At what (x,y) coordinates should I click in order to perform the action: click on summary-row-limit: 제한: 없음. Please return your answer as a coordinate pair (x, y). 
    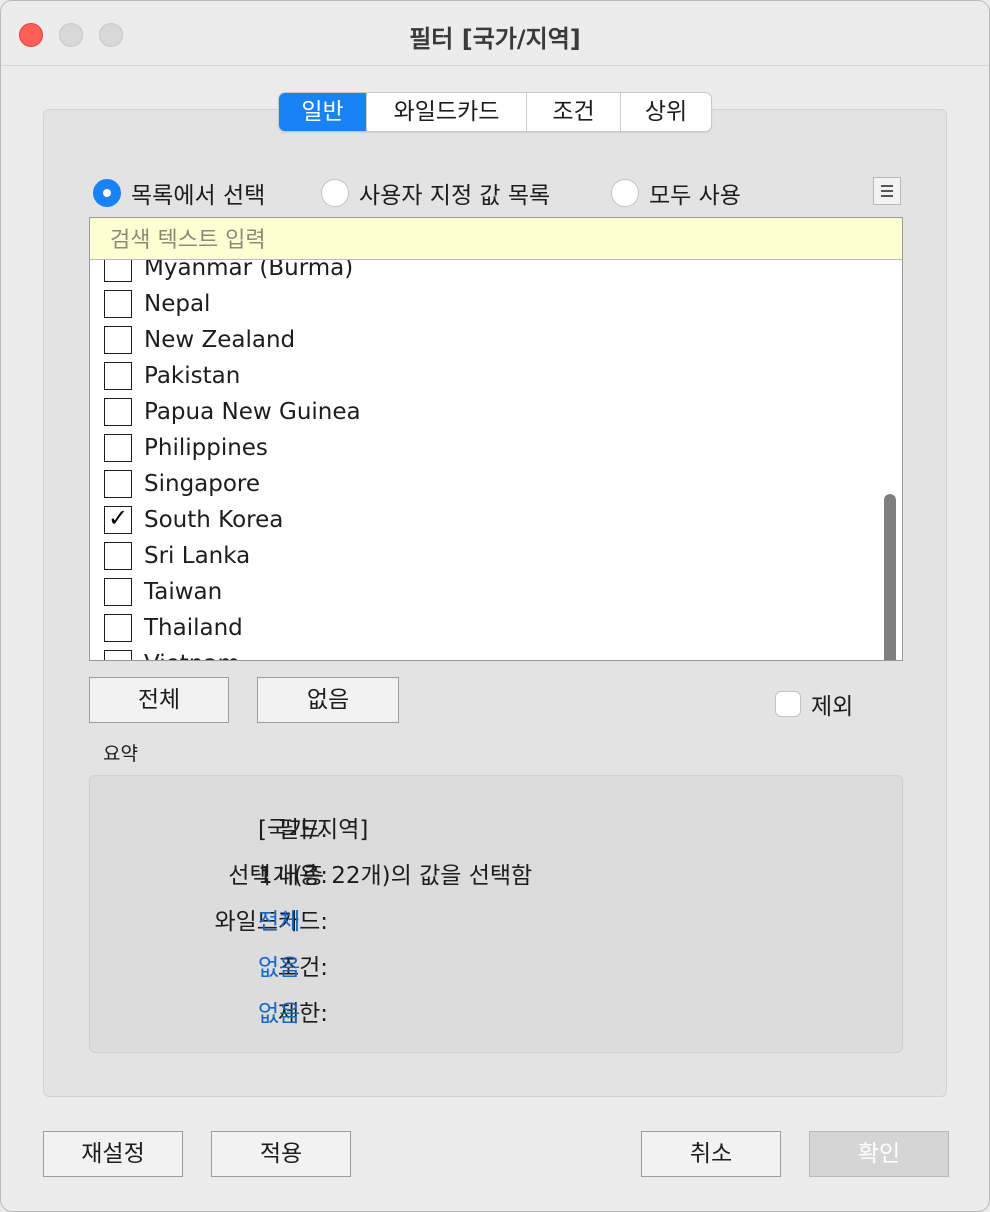
    Looking at the image, I should click on (496, 1011).